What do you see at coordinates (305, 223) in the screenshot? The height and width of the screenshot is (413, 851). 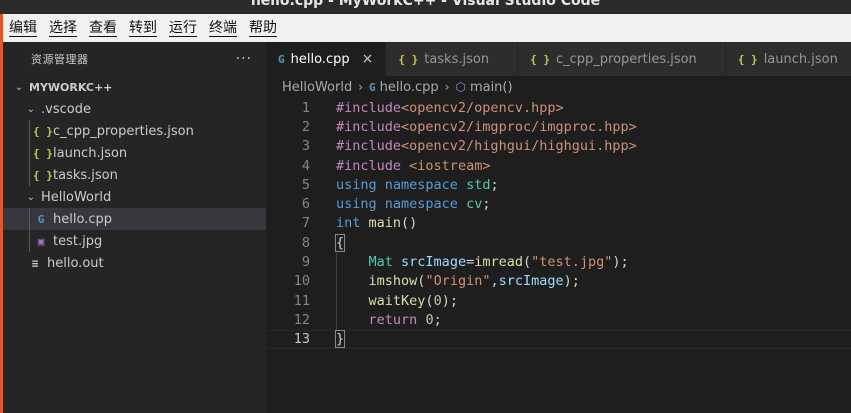 I see `line-number: 7` at bounding box center [305, 223].